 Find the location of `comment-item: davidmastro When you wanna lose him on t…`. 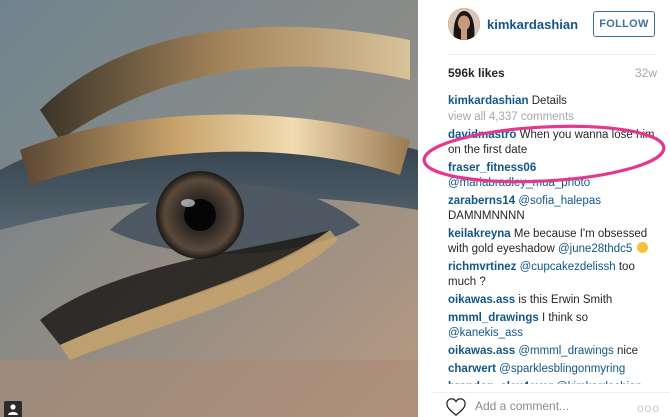

comment-item: davidmastro When you wanna lose him on t… is located at coordinates (554, 143).